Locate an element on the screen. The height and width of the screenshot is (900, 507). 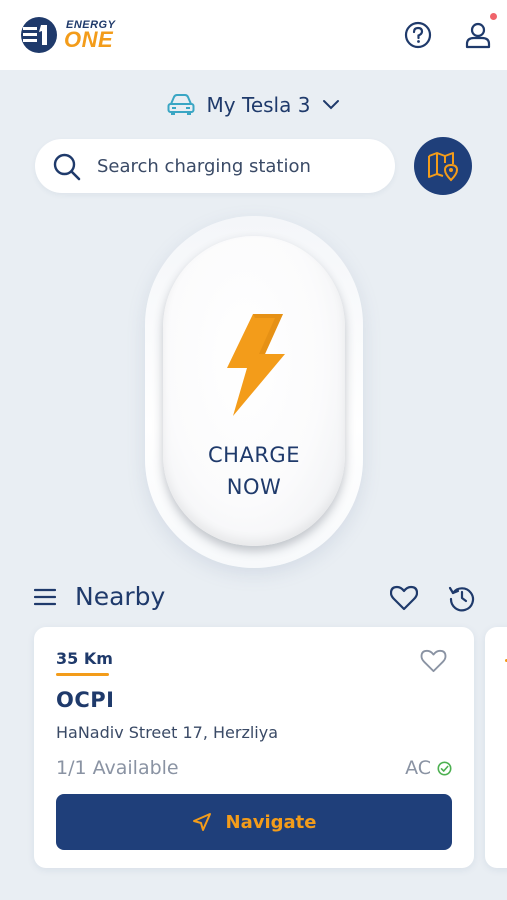
connector-info: AC is located at coordinates (428, 768).